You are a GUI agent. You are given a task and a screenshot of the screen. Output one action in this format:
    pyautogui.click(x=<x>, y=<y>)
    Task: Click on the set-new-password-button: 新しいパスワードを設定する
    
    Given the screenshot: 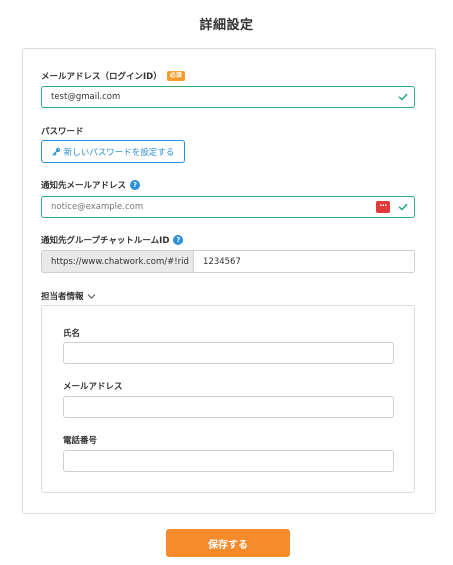 What is the action you would take?
    pyautogui.click(x=113, y=151)
    